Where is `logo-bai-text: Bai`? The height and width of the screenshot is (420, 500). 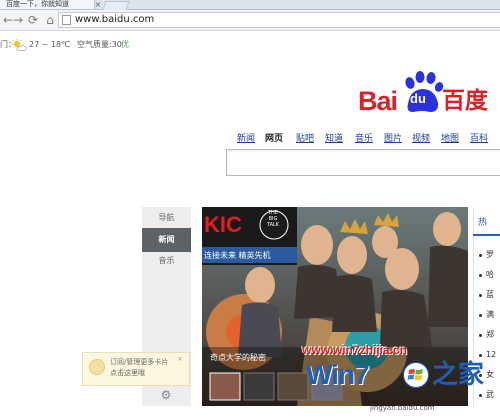 logo-bai-text: Bai is located at coordinates (378, 101).